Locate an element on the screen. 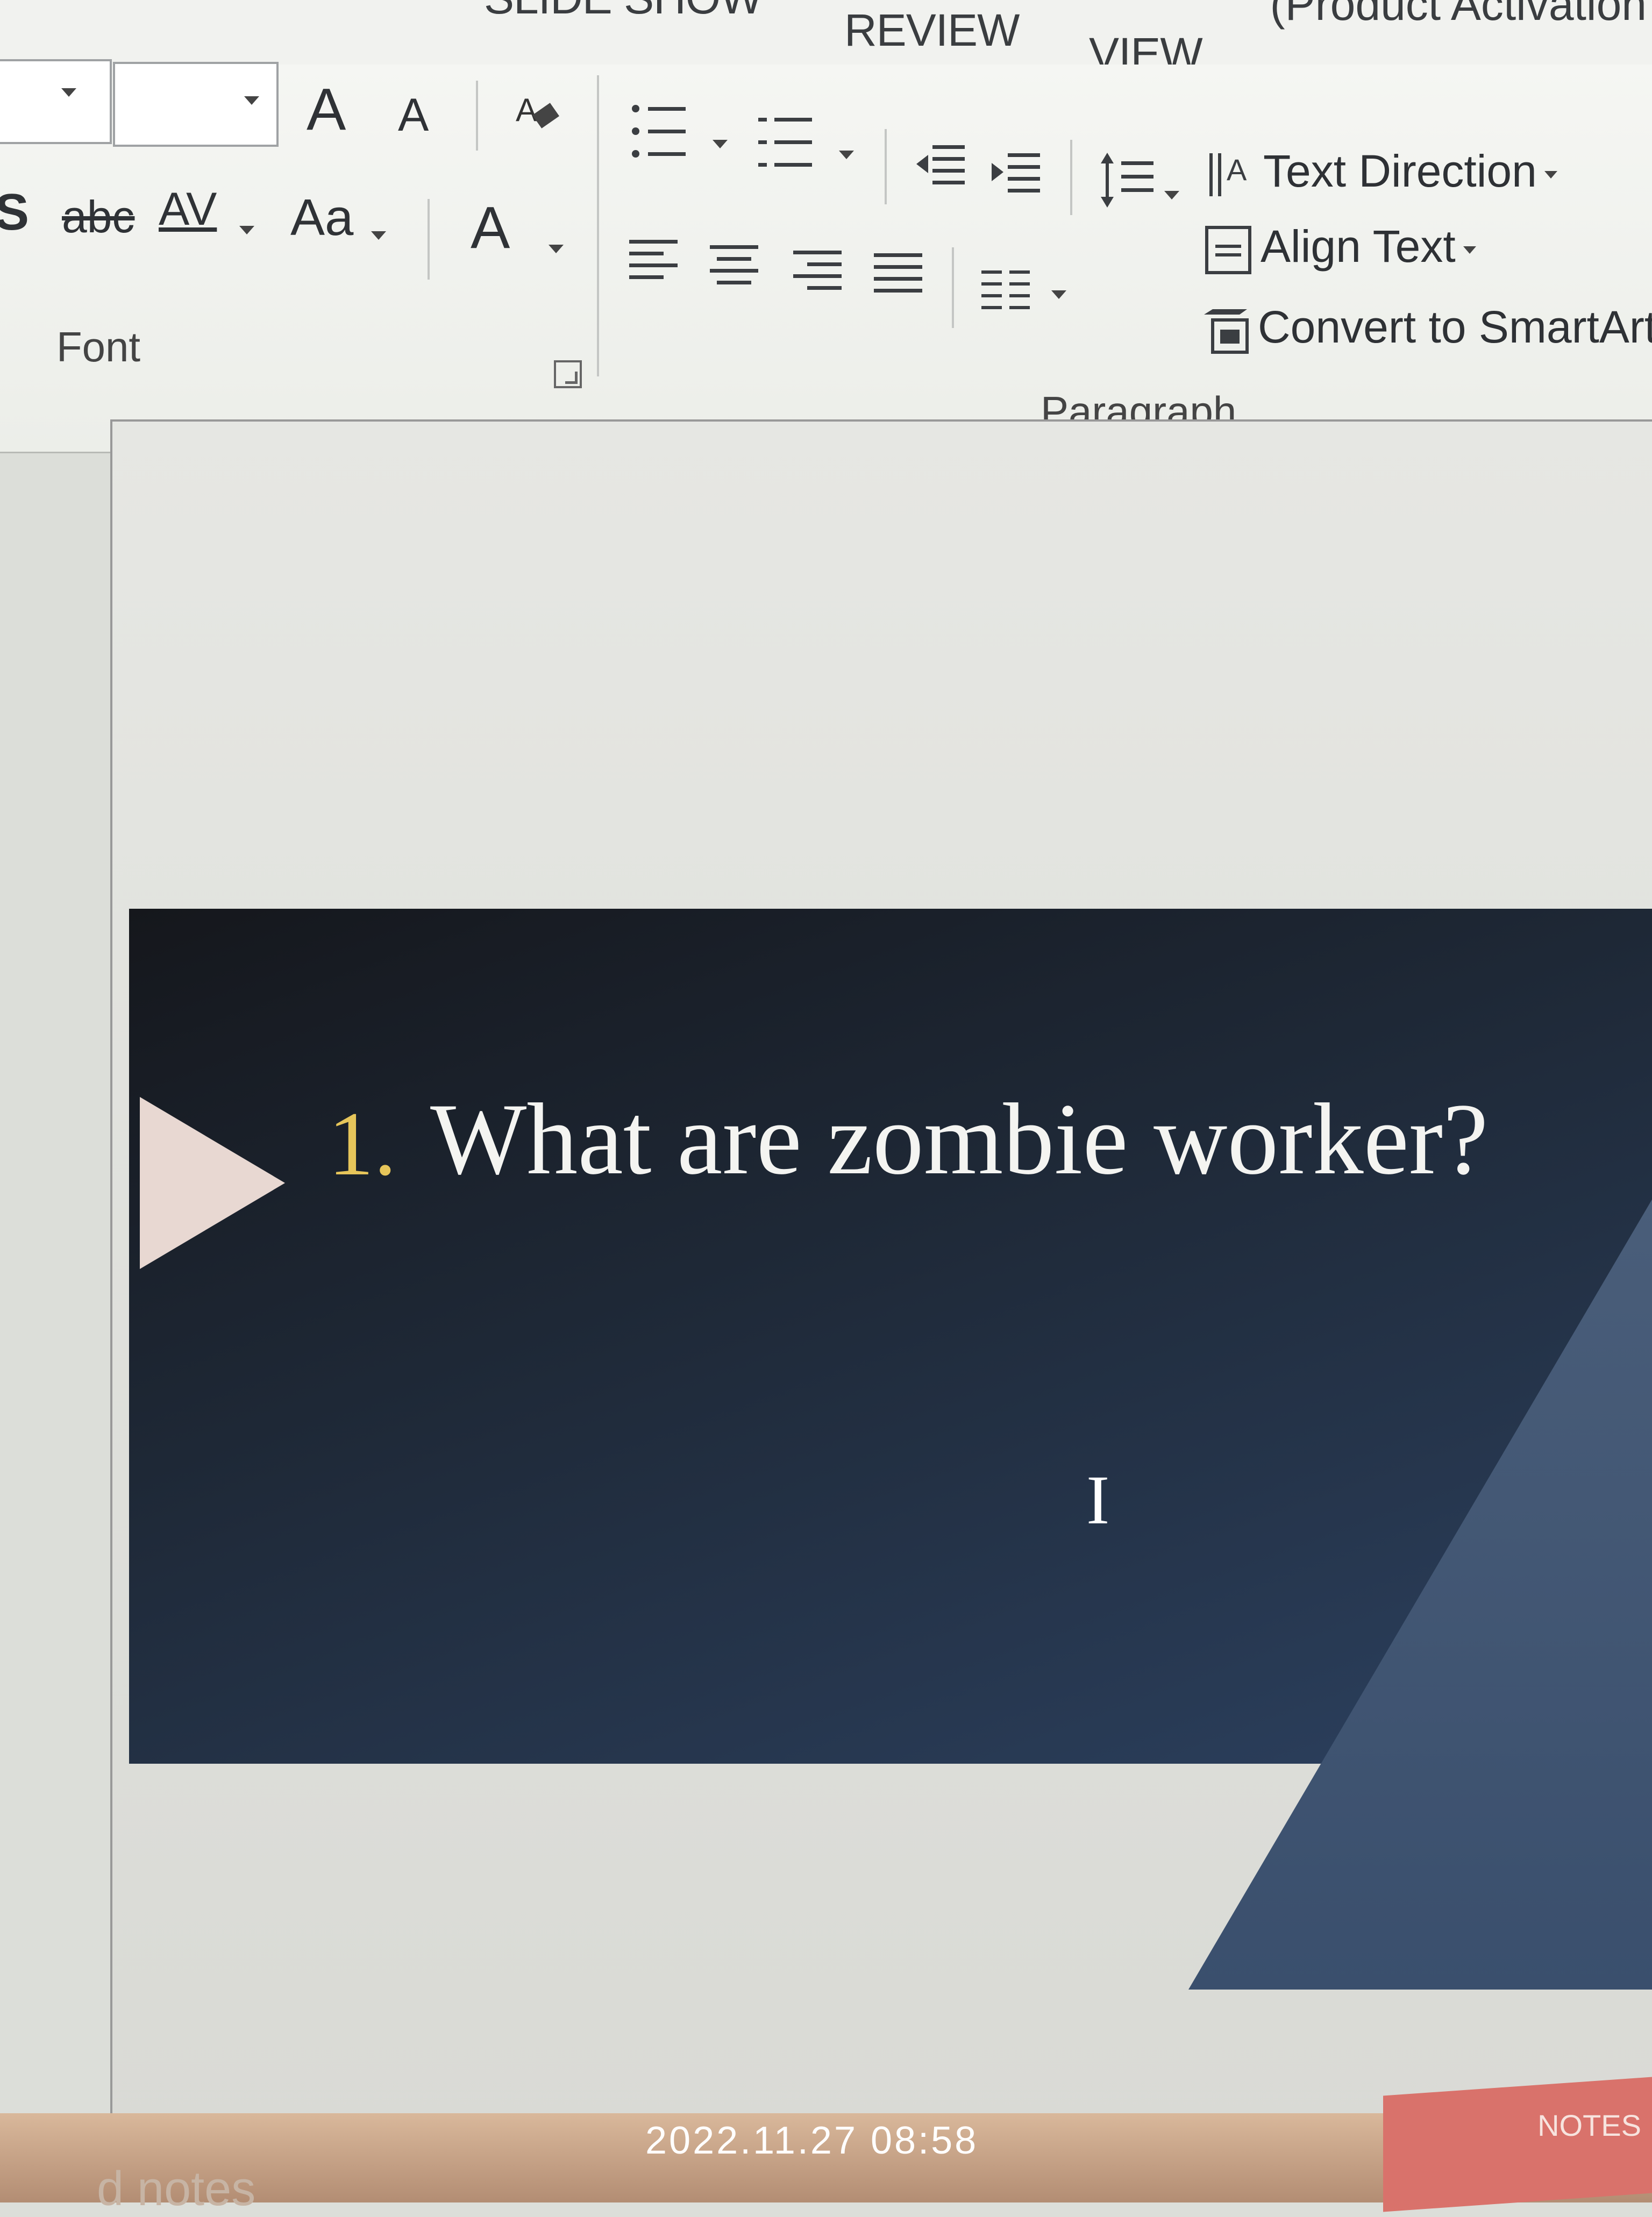 The height and width of the screenshot is (2217, 1652). shadow-button: S is located at coordinates (14, 212).